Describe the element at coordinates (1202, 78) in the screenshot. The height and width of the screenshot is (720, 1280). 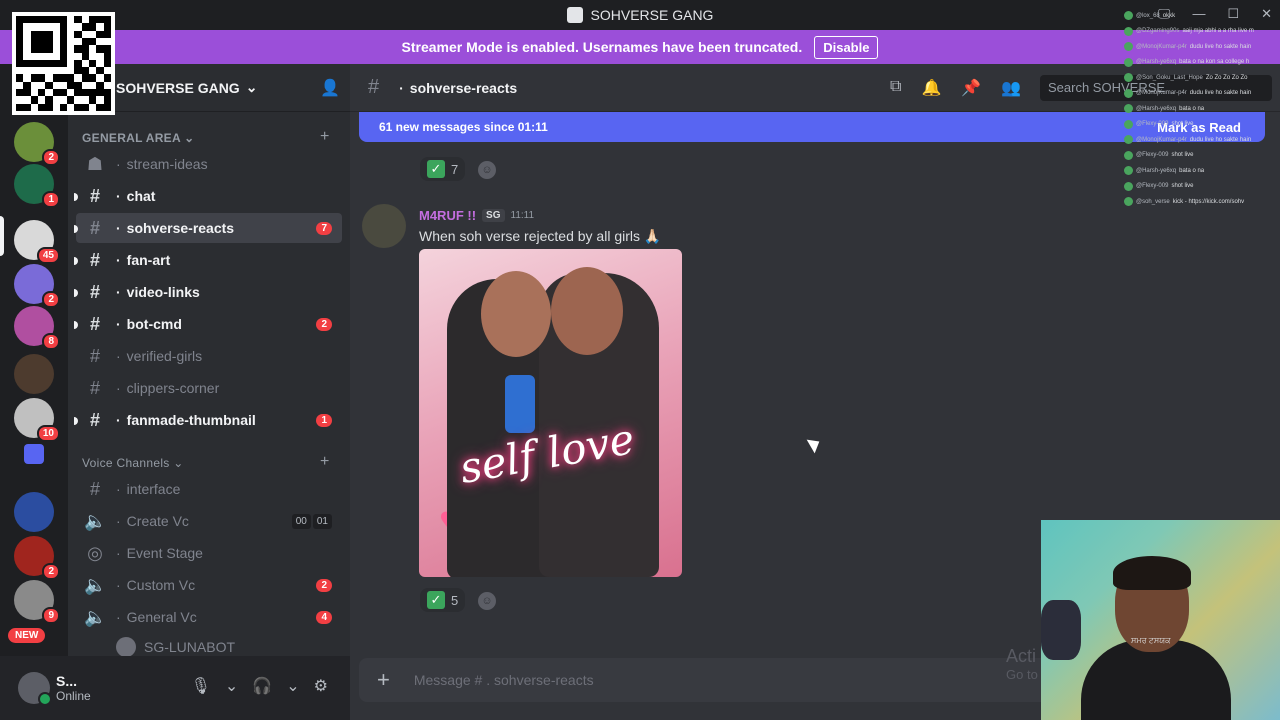
I see `overlay-chat-line: @Son_Goku_Last_Hope Zo Zo Zo Zo Zo` at that location.